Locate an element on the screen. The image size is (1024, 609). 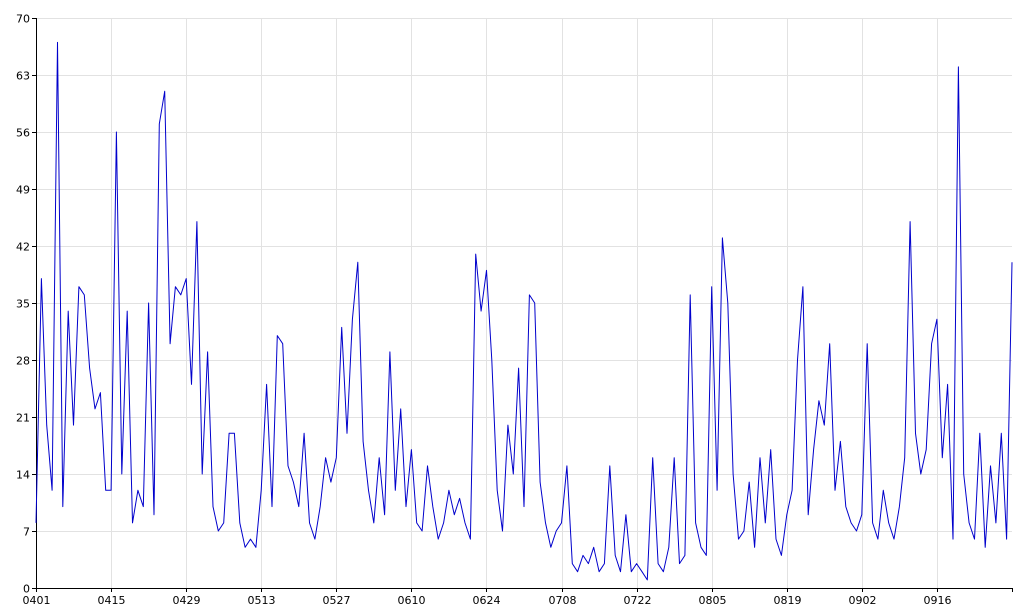
x-tick-label: 0722 is located at coordinates (638, 600).